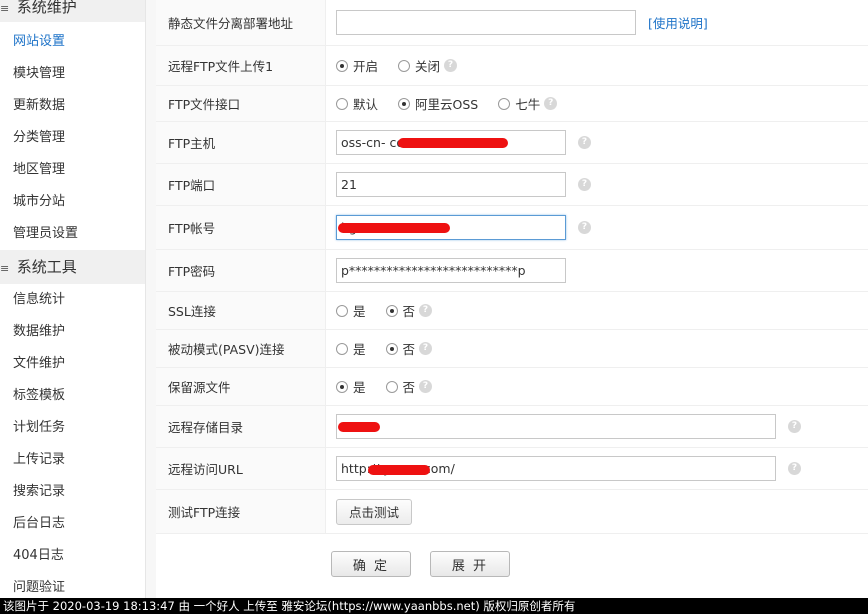 This screenshot has width=868, height=614. What do you see at coordinates (72, 428) in the screenshot?
I see `sidebar-item-scheduled-tasks: 计划任务` at bounding box center [72, 428].